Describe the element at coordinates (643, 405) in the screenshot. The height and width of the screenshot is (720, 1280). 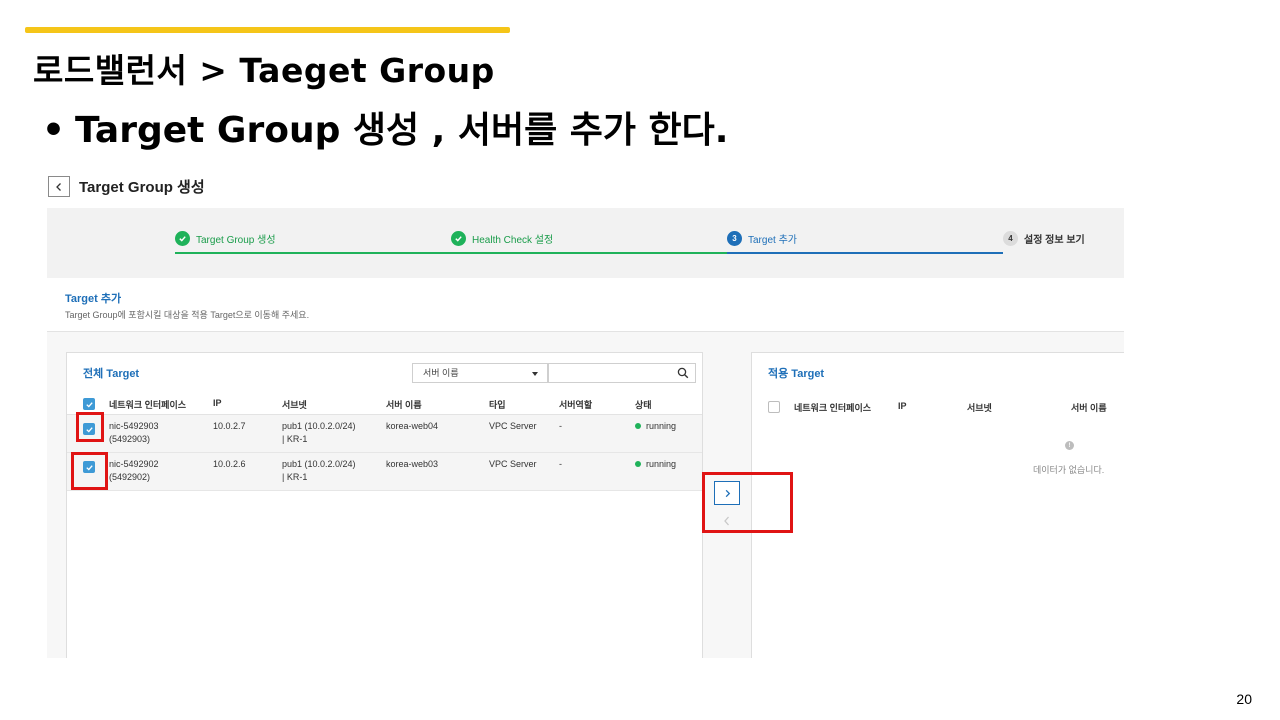
I see `col-header-status: 상태` at that location.